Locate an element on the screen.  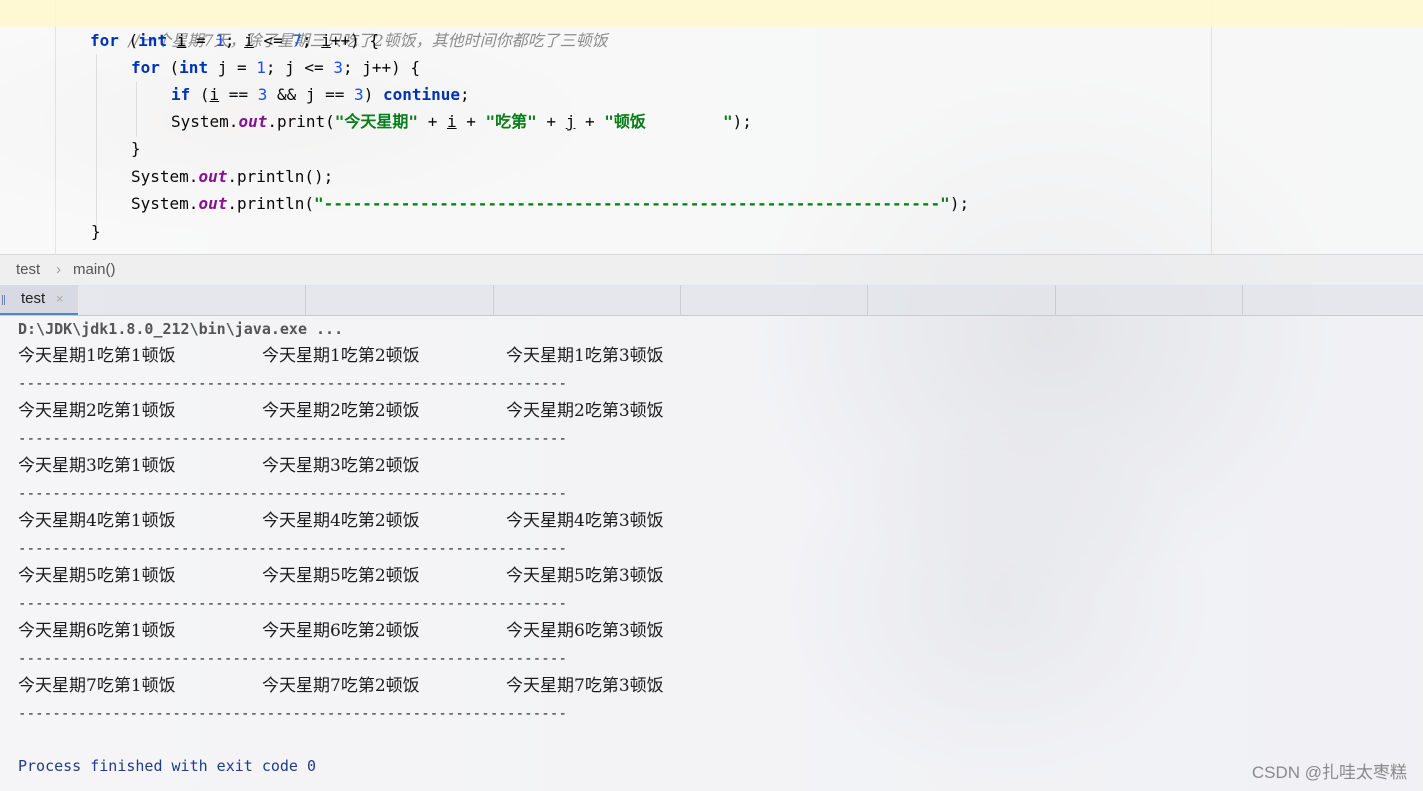
code-text: .println( is located at coordinates (271, 203).